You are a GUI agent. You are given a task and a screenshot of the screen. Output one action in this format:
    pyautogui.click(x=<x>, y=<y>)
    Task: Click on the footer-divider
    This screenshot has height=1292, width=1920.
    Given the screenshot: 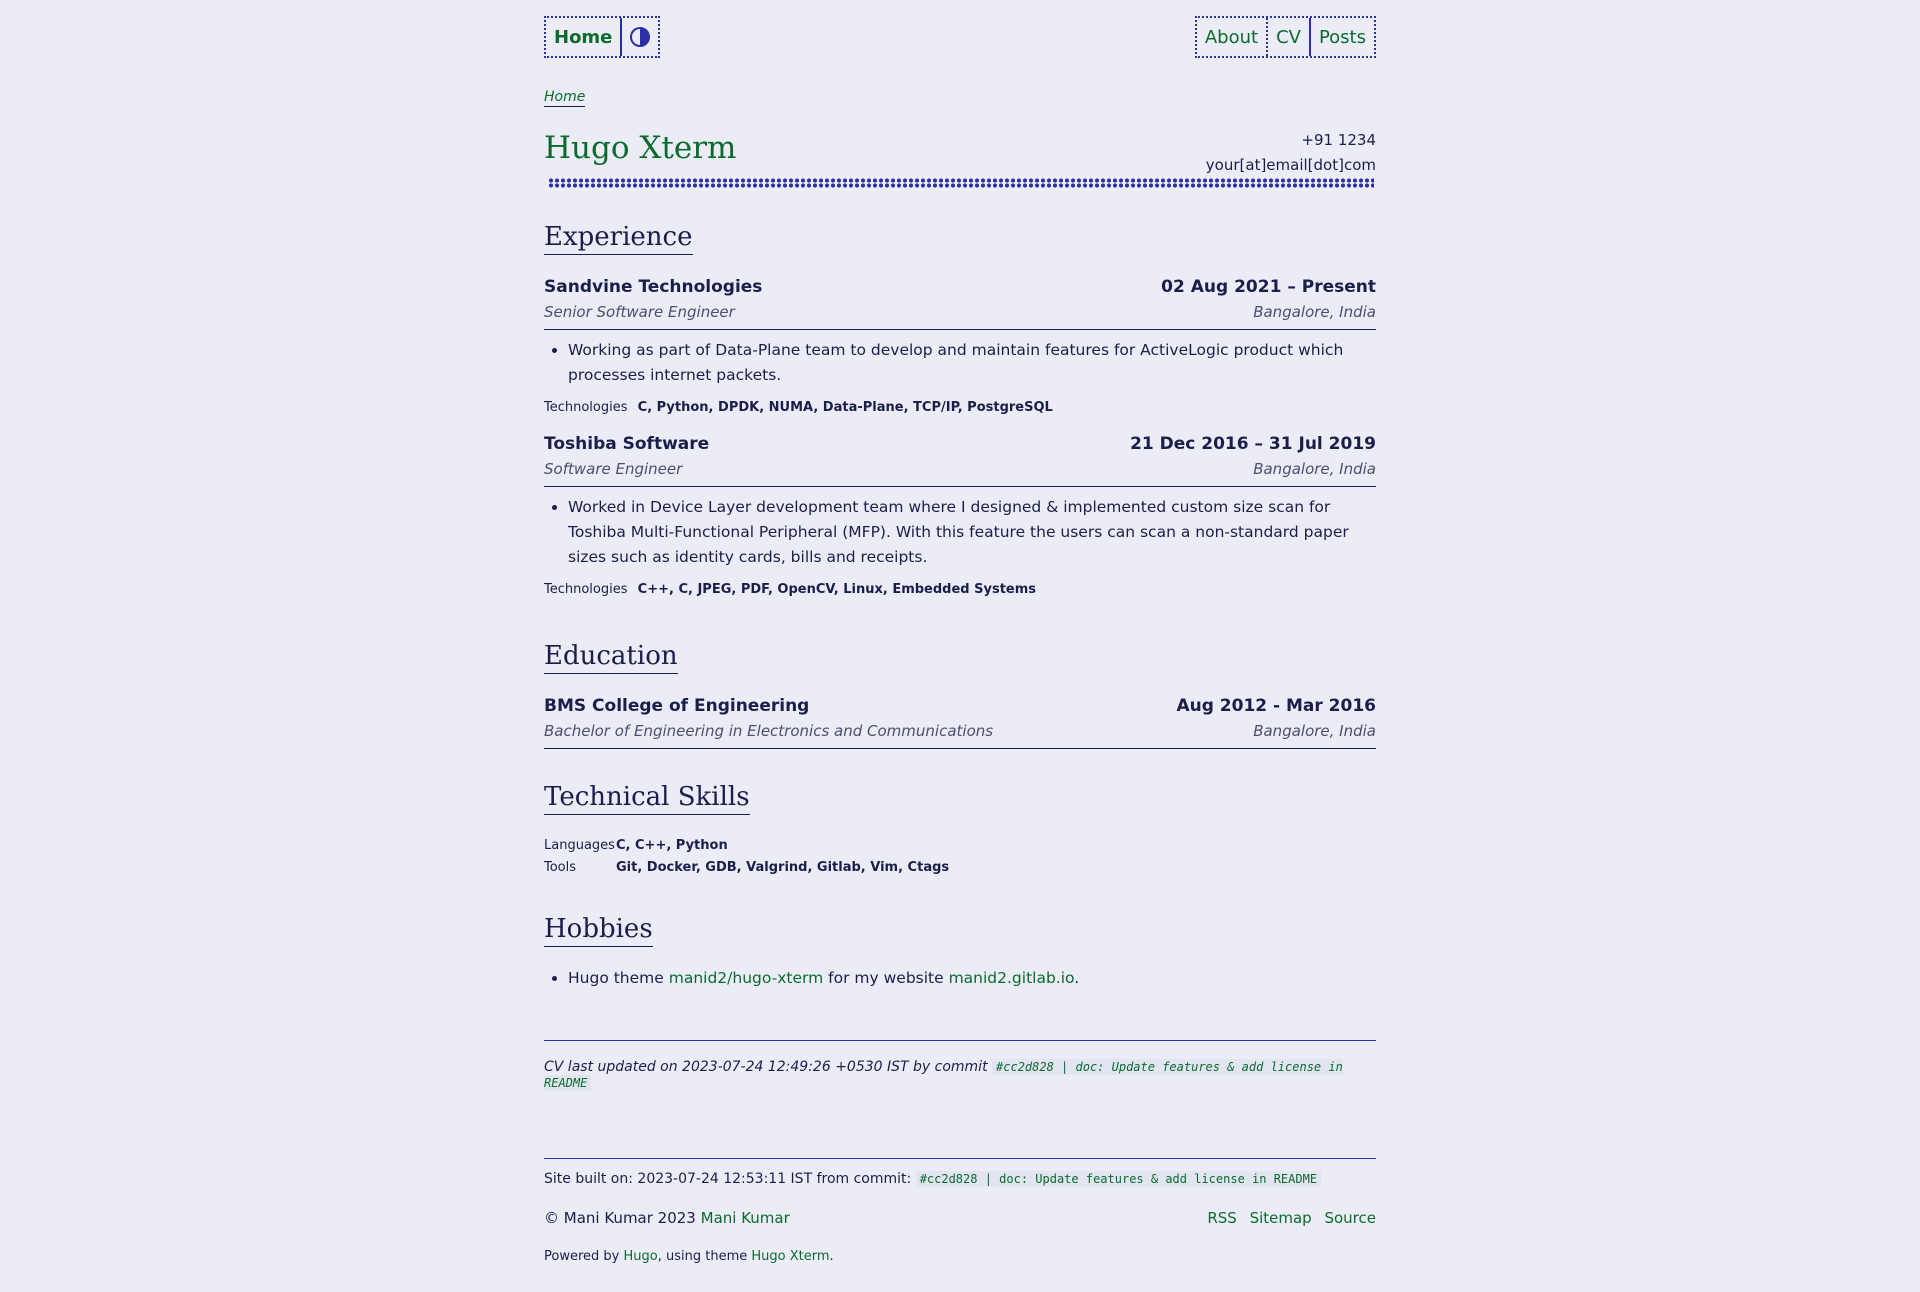 What is the action you would take?
    pyautogui.click(x=960, y=1158)
    